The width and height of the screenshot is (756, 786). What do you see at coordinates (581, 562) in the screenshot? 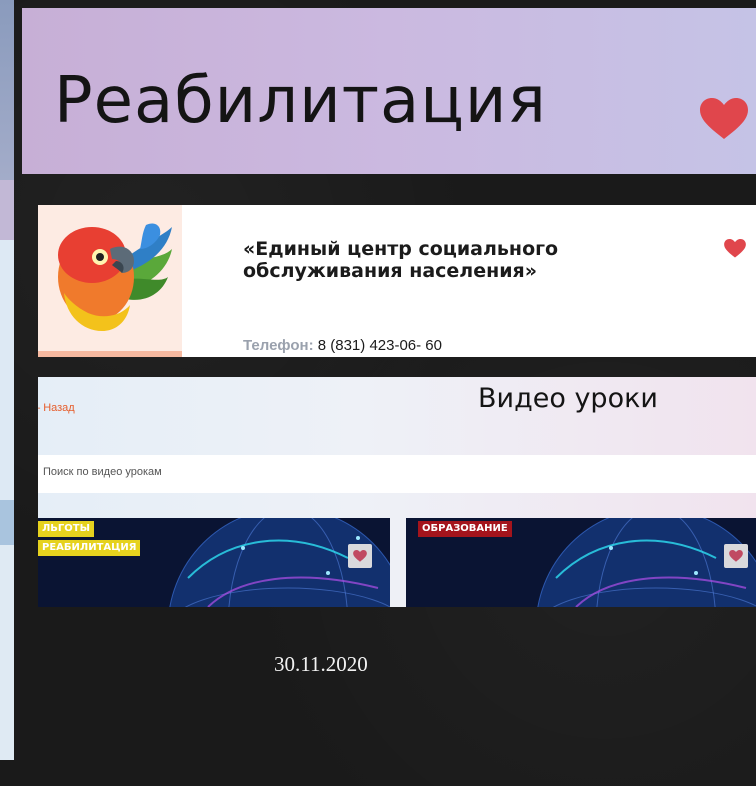
I see `video-card: ОБРАЗОВАНИЕ` at bounding box center [581, 562].